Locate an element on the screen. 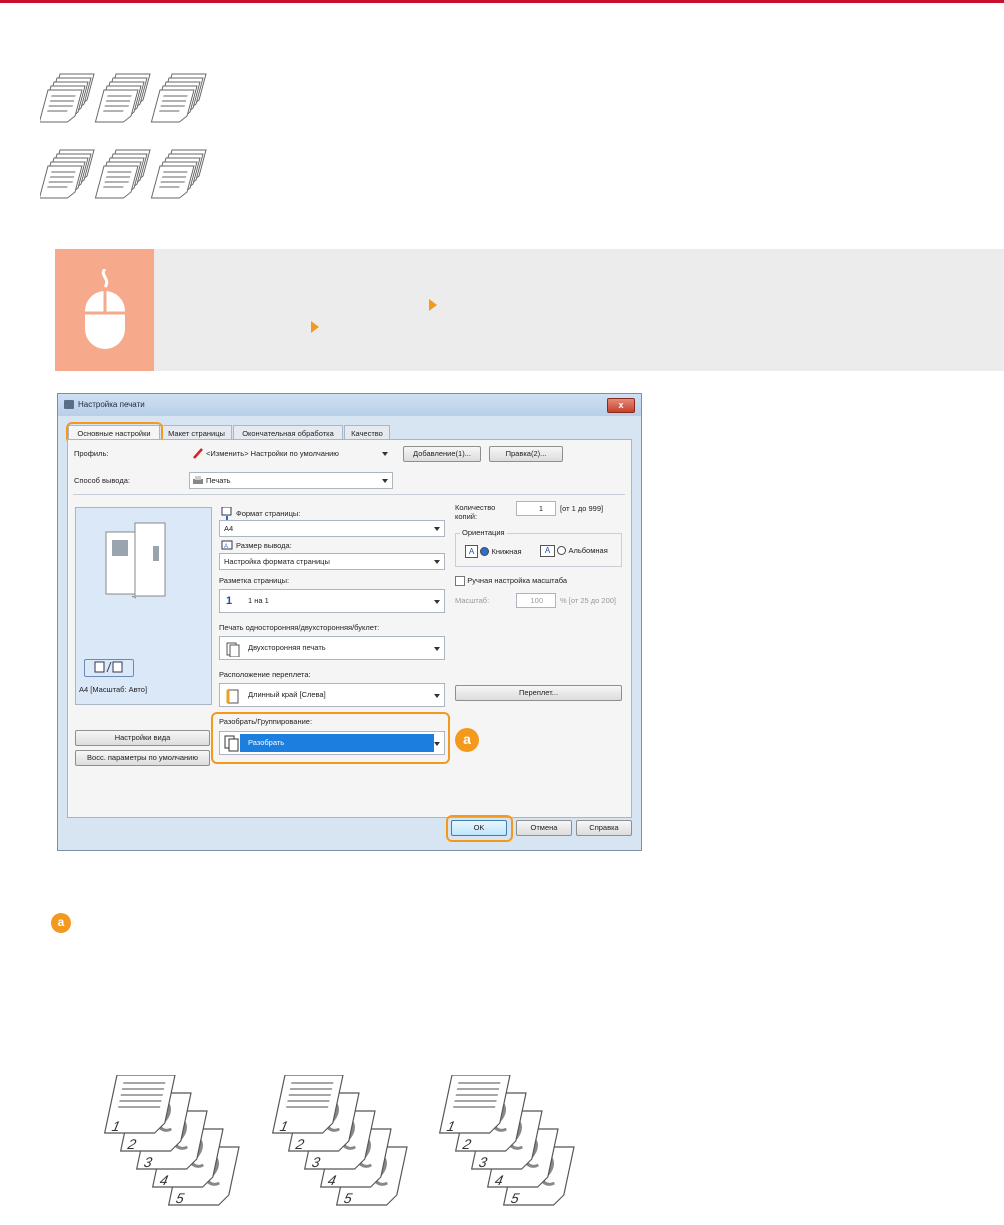 The width and height of the screenshot is (1004, 1225). duplex-select: Двухсторонняя печать is located at coordinates (332, 648).